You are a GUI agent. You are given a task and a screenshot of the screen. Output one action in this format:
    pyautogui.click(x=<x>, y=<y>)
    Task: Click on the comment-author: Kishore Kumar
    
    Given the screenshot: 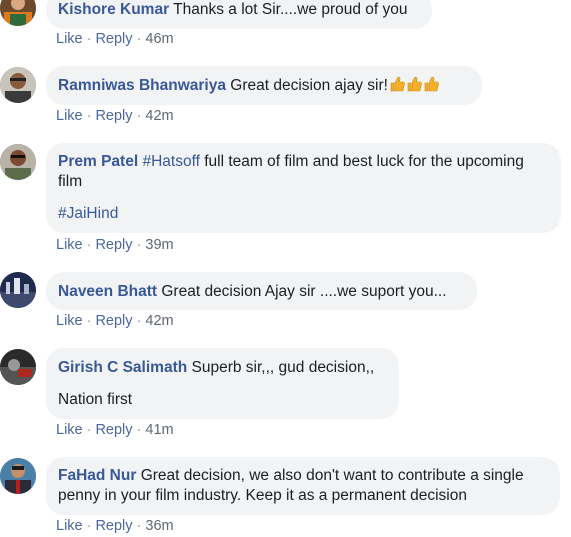 What is the action you would take?
    pyautogui.click(x=113, y=9)
    